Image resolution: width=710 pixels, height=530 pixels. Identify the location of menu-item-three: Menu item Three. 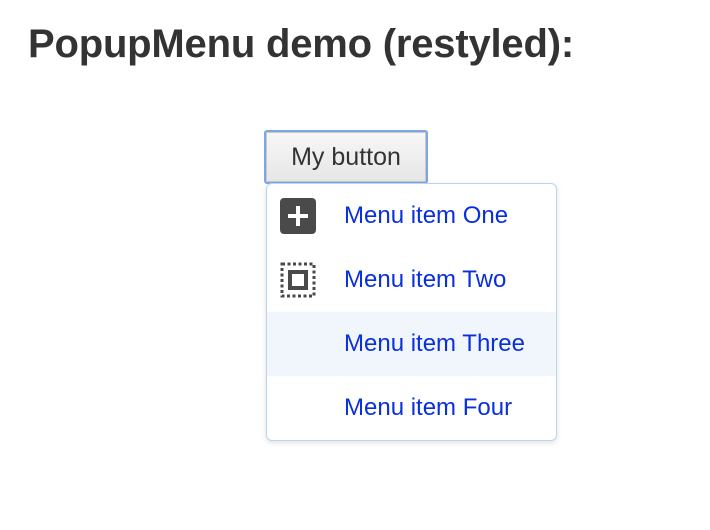
(411, 344).